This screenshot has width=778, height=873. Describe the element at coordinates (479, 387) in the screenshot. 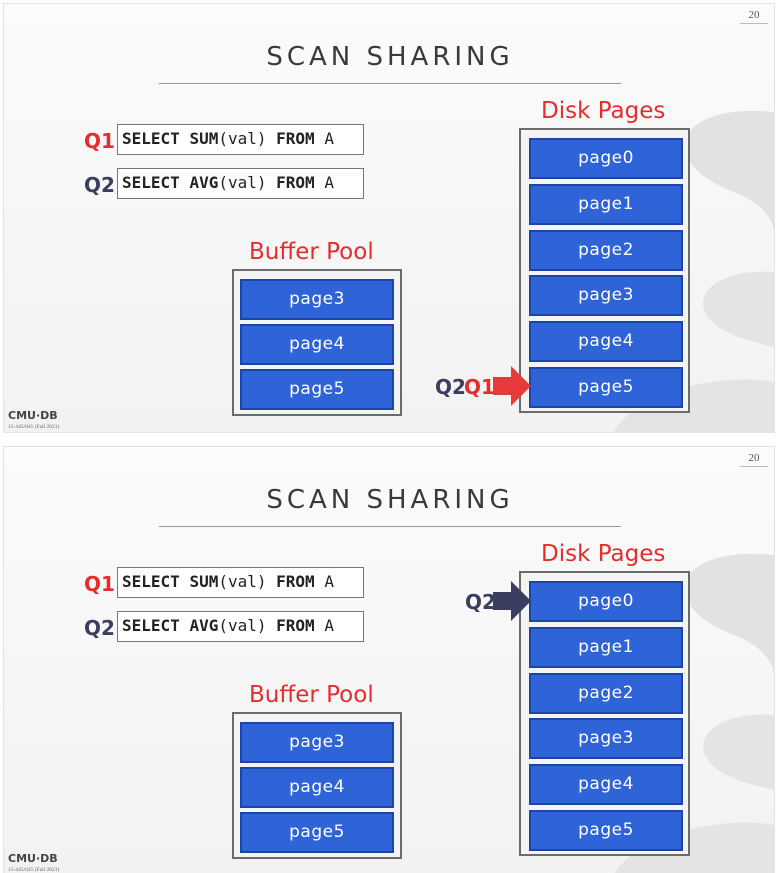

I see `pointer-q1-label: Q1` at that location.